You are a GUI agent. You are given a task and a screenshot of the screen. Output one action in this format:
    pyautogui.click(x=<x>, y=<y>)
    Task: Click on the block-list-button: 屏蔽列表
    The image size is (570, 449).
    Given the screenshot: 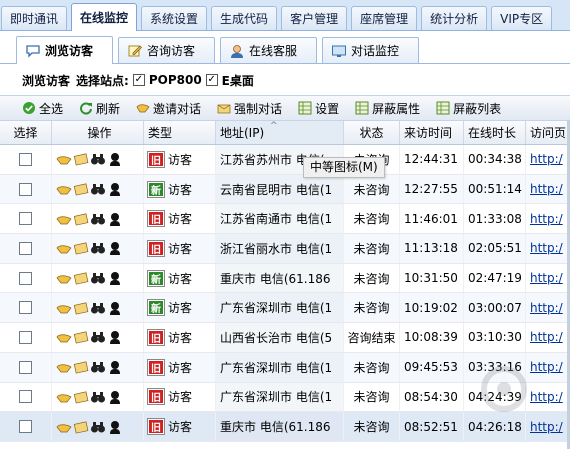 What is the action you would take?
    pyautogui.click(x=468, y=108)
    